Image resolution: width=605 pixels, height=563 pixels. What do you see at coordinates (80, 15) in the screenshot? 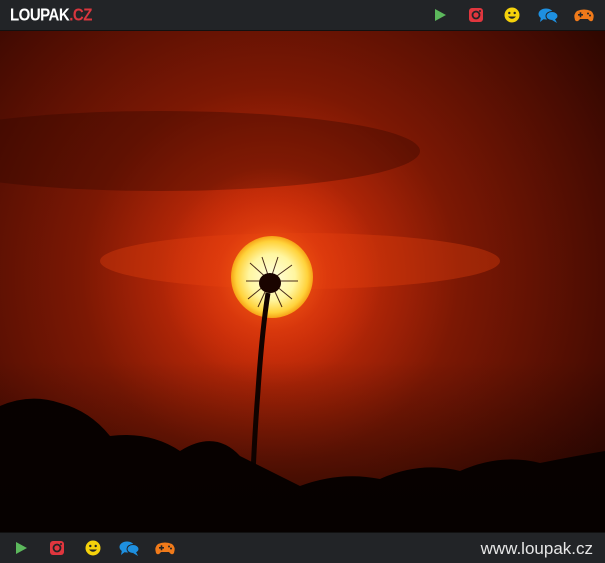
I see `logo-tld-text: .CZ` at bounding box center [80, 15].